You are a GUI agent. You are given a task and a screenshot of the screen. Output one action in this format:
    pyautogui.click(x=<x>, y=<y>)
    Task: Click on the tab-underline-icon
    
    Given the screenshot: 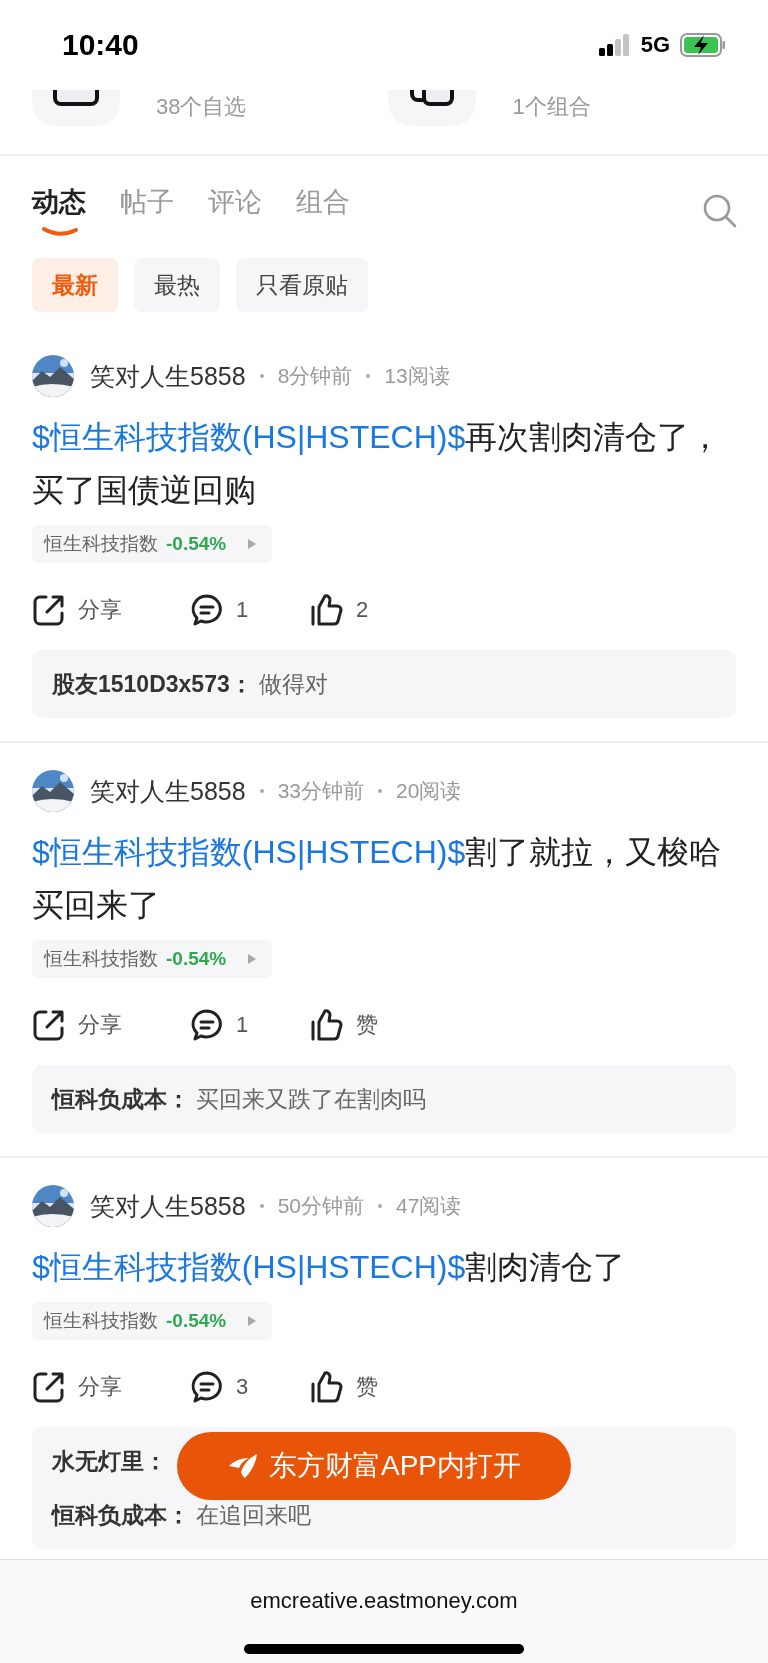 What is the action you would take?
    pyautogui.click(x=60, y=232)
    